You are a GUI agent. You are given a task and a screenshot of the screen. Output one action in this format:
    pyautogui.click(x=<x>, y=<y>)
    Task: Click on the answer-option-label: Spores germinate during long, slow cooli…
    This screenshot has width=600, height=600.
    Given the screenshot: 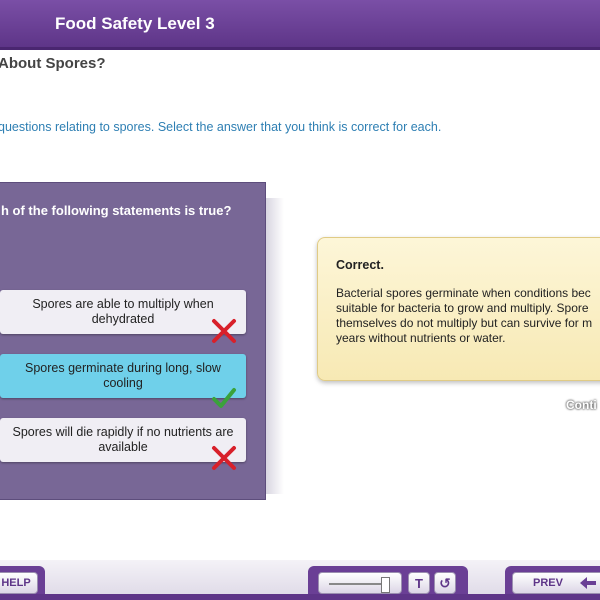 What is the action you would take?
    pyautogui.click(x=123, y=375)
    